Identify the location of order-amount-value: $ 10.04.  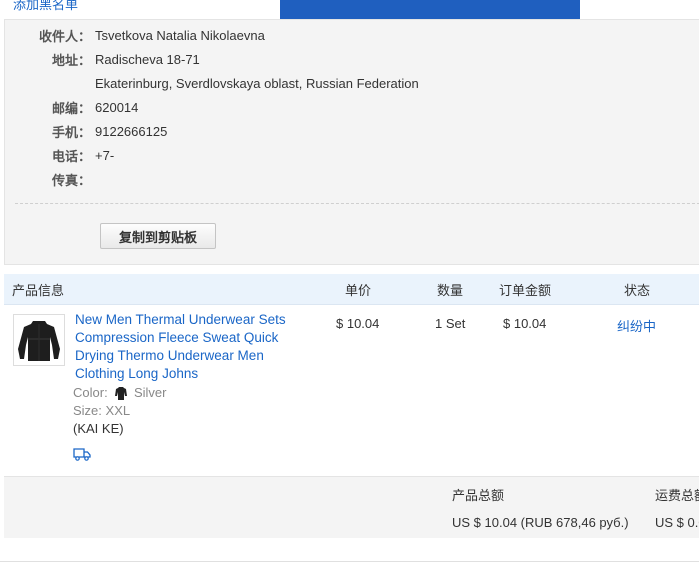
(525, 323).